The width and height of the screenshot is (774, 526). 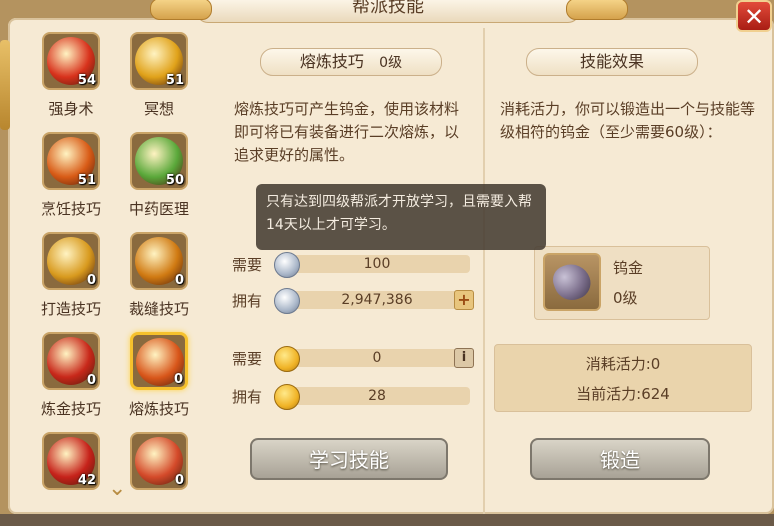 What do you see at coordinates (464, 358) in the screenshot?
I see `info-button: i` at bounding box center [464, 358].